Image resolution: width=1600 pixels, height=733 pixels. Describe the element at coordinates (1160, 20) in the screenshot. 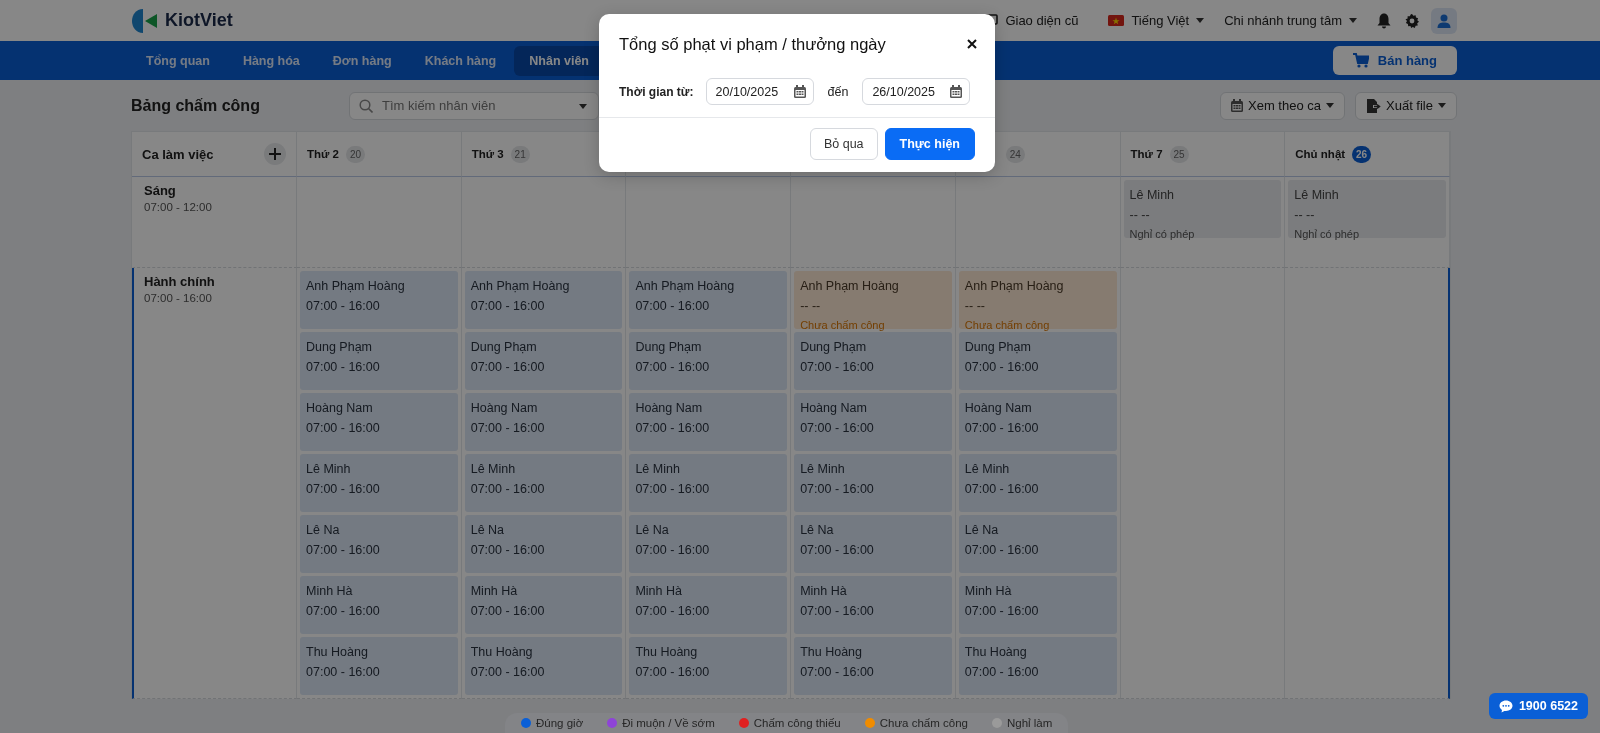

I see `language-selector: Tiếng Việt` at that location.